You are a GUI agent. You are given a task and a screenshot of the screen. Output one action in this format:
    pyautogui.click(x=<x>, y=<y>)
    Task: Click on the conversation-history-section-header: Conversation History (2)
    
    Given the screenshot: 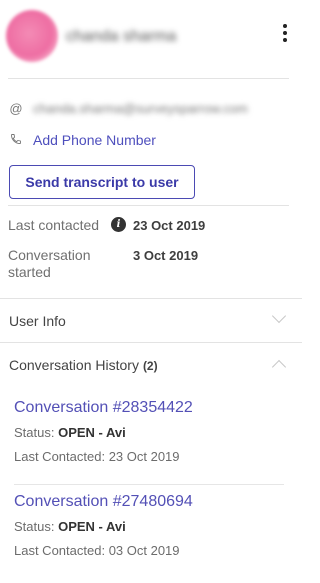 What is the action you would take?
    pyautogui.click(x=151, y=365)
    